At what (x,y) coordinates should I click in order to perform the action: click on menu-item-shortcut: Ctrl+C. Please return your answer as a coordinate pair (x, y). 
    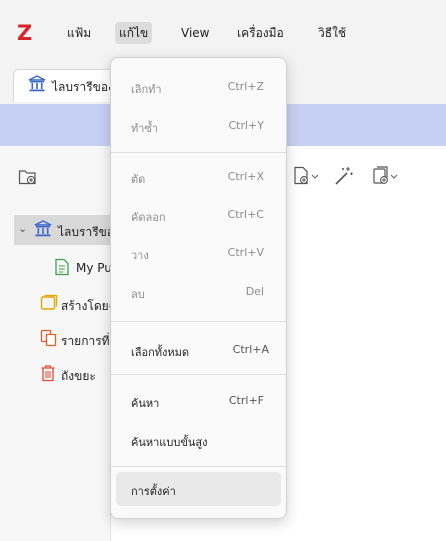
    Looking at the image, I should click on (245, 214).